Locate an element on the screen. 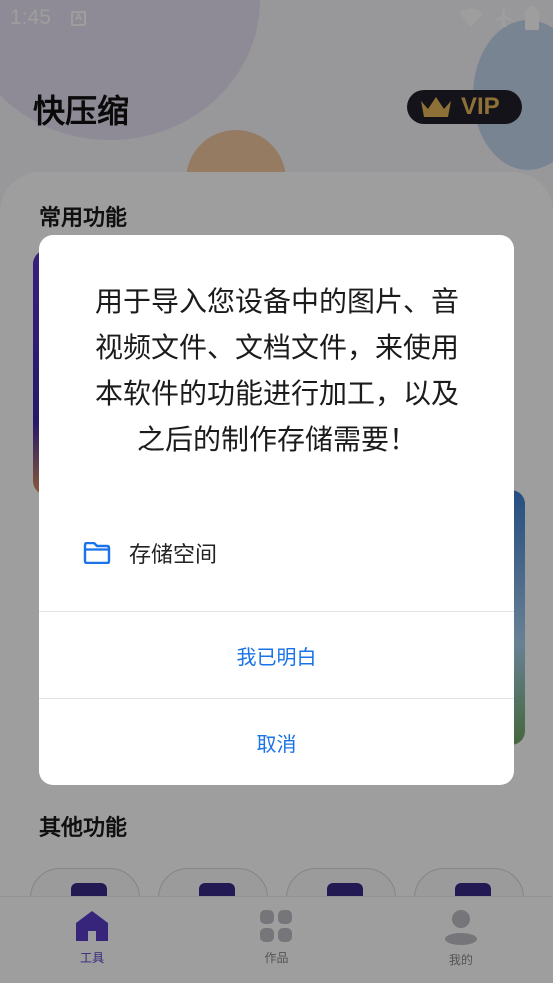 The image size is (553, 983). confirm-button: 我已明白 is located at coordinates (276, 655).